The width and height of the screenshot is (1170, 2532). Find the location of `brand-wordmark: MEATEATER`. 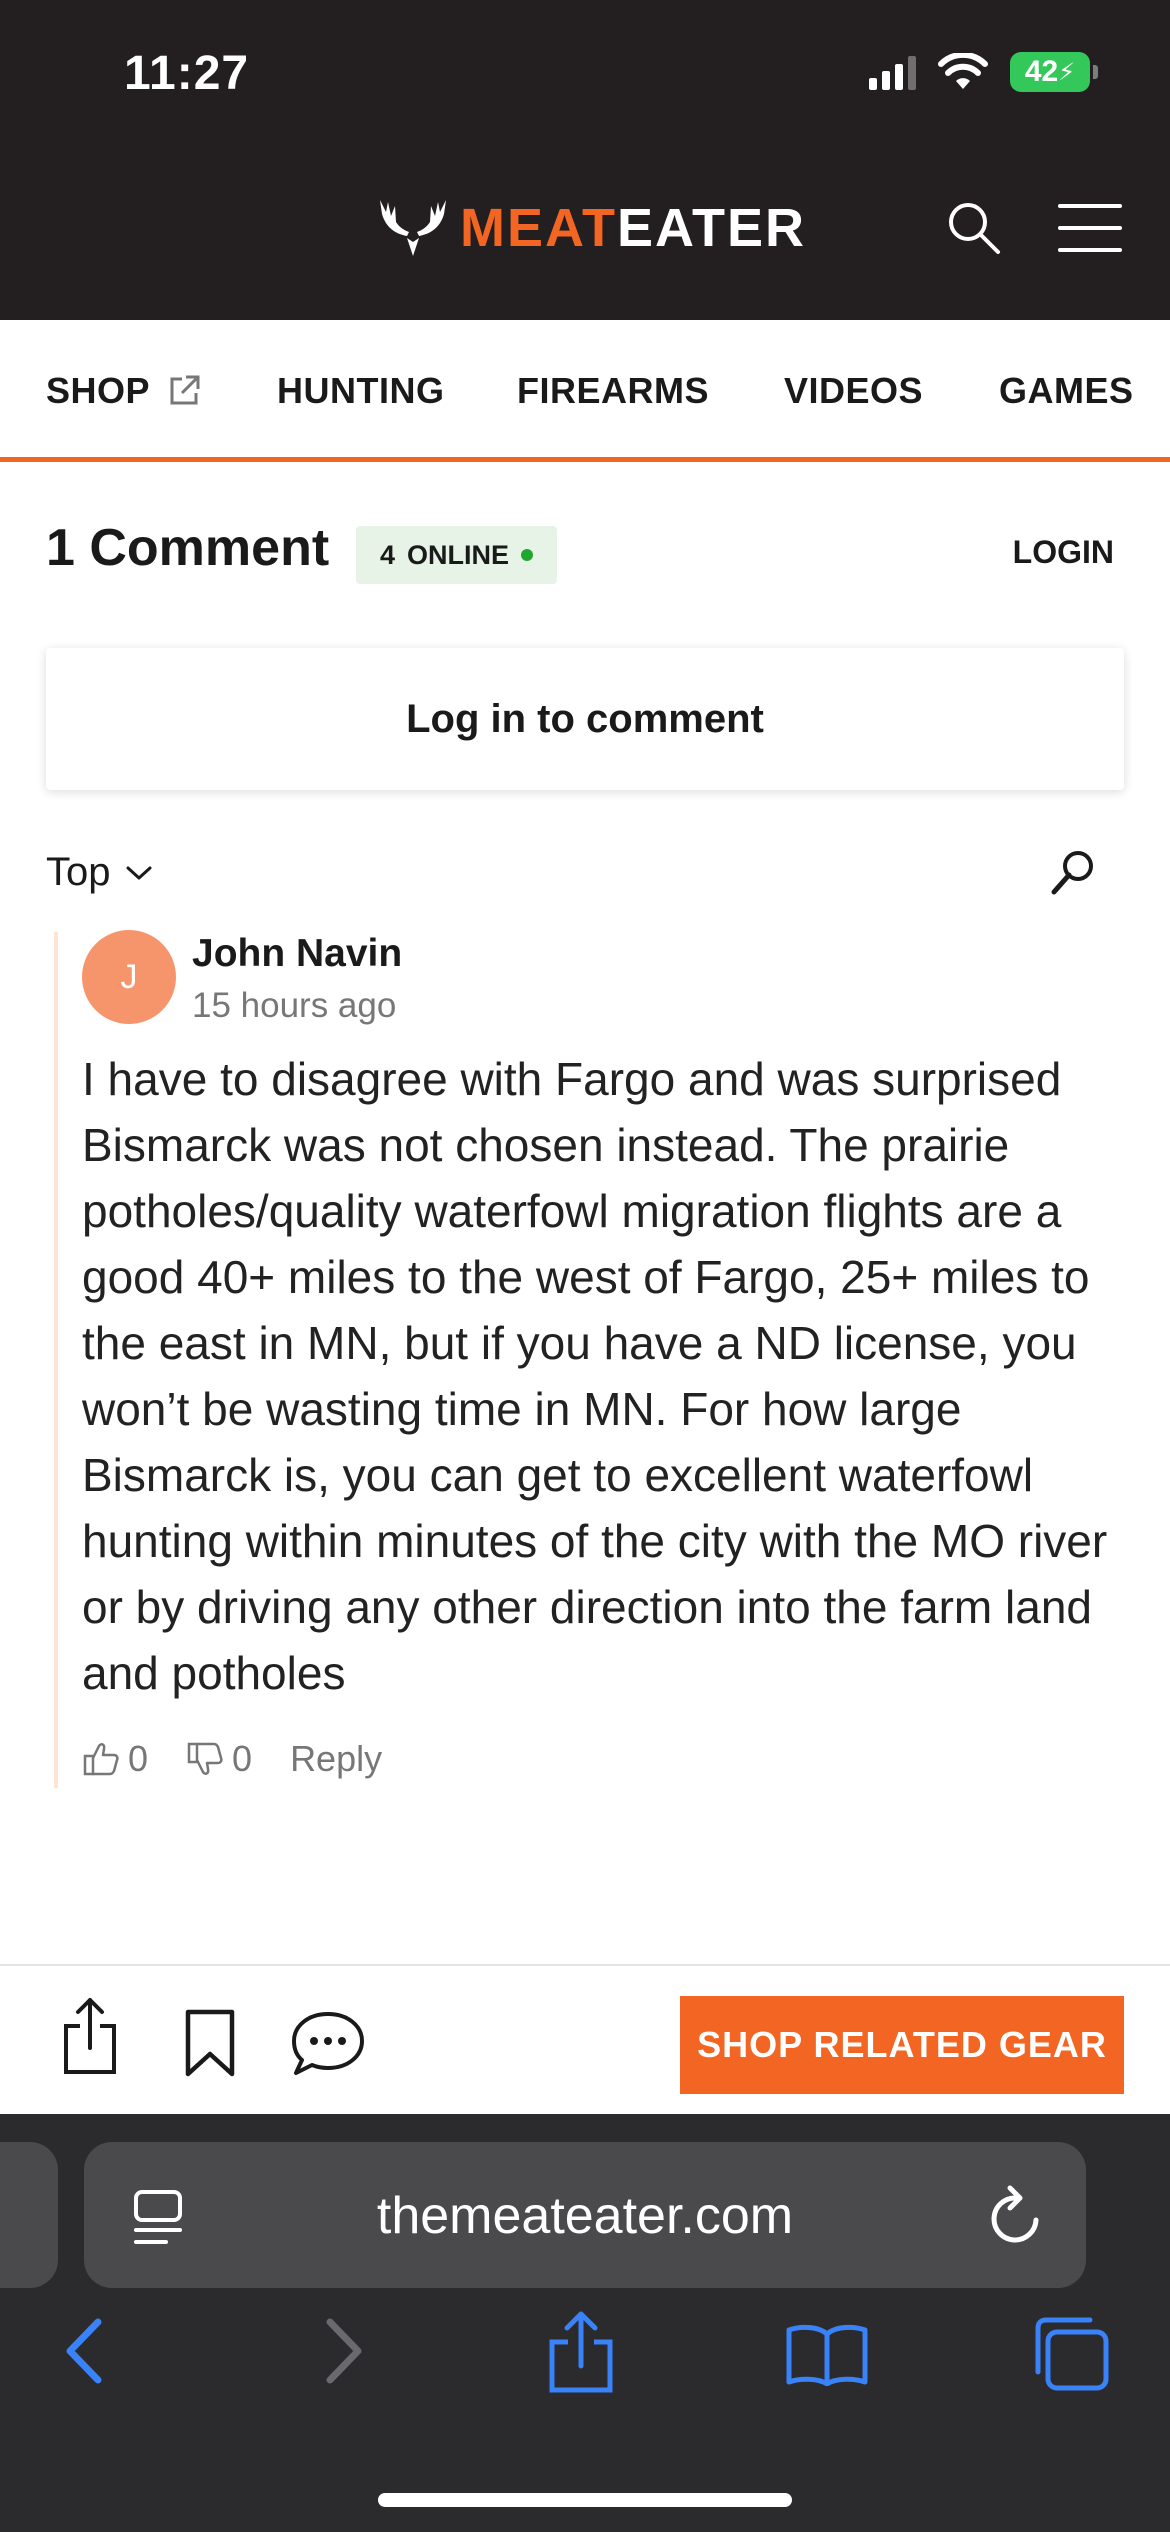

brand-wordmark: MEATEATER is located at coordinates (633, 228).